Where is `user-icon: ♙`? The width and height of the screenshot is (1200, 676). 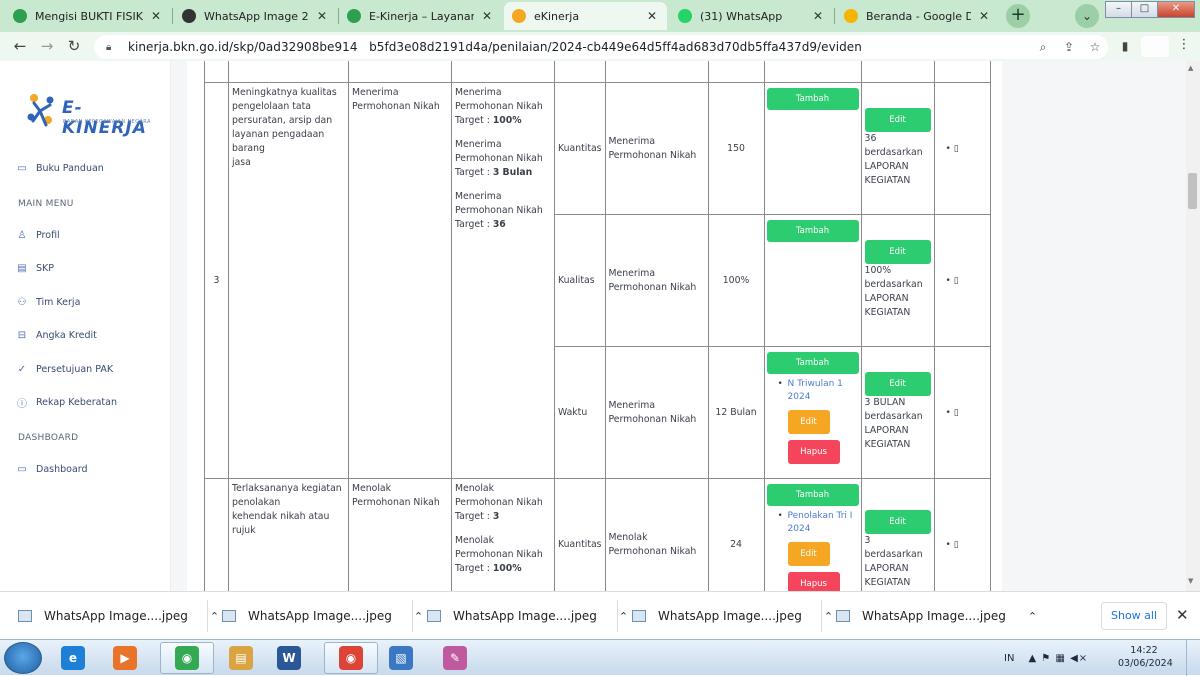
user-icon: ♙ is located at coordinates (22, 235).